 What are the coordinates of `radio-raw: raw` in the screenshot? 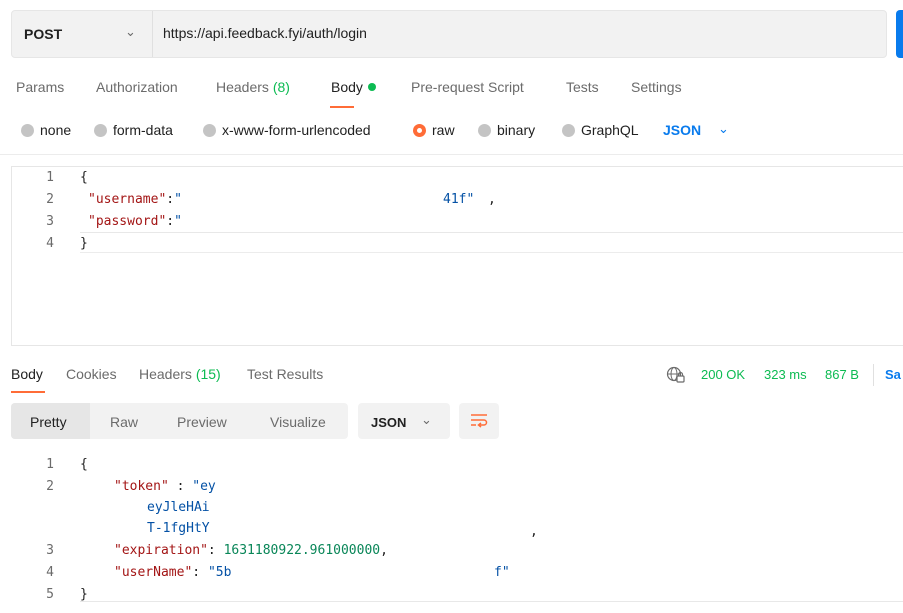 It's located at (434, 130).